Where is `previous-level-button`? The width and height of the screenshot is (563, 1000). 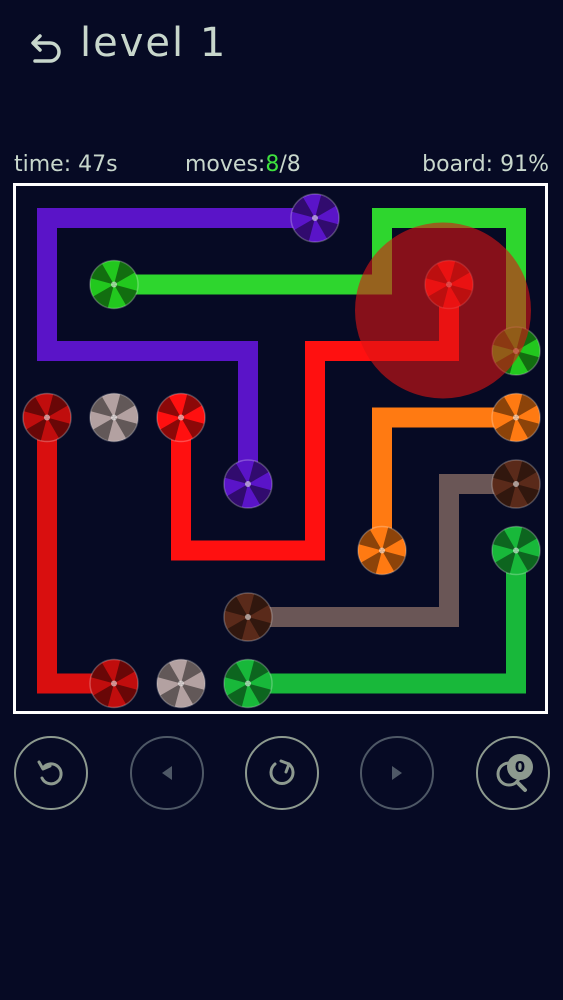 previous-level-button is located at coordinates (167, 773).